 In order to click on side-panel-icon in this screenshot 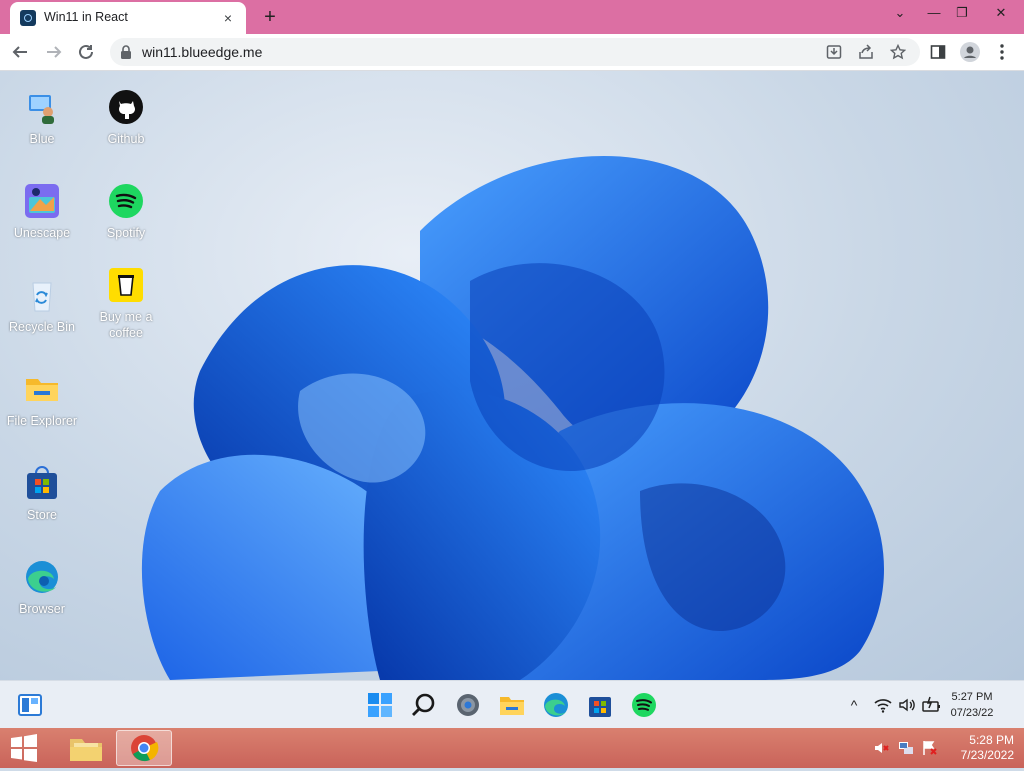, I will do `click(938, 52)`.